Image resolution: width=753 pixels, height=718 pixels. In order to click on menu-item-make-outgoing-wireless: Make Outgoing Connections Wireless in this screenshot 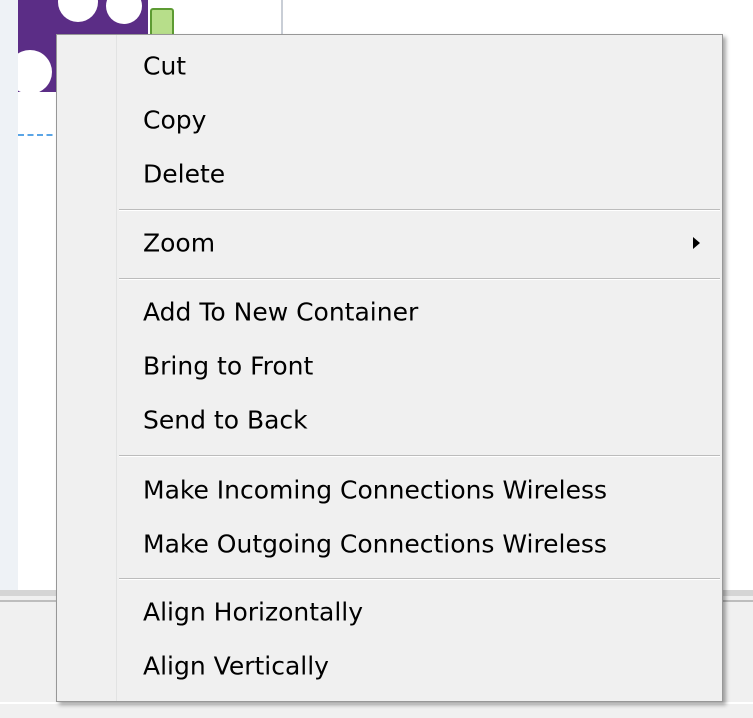, I will do `click(389, 544)`.